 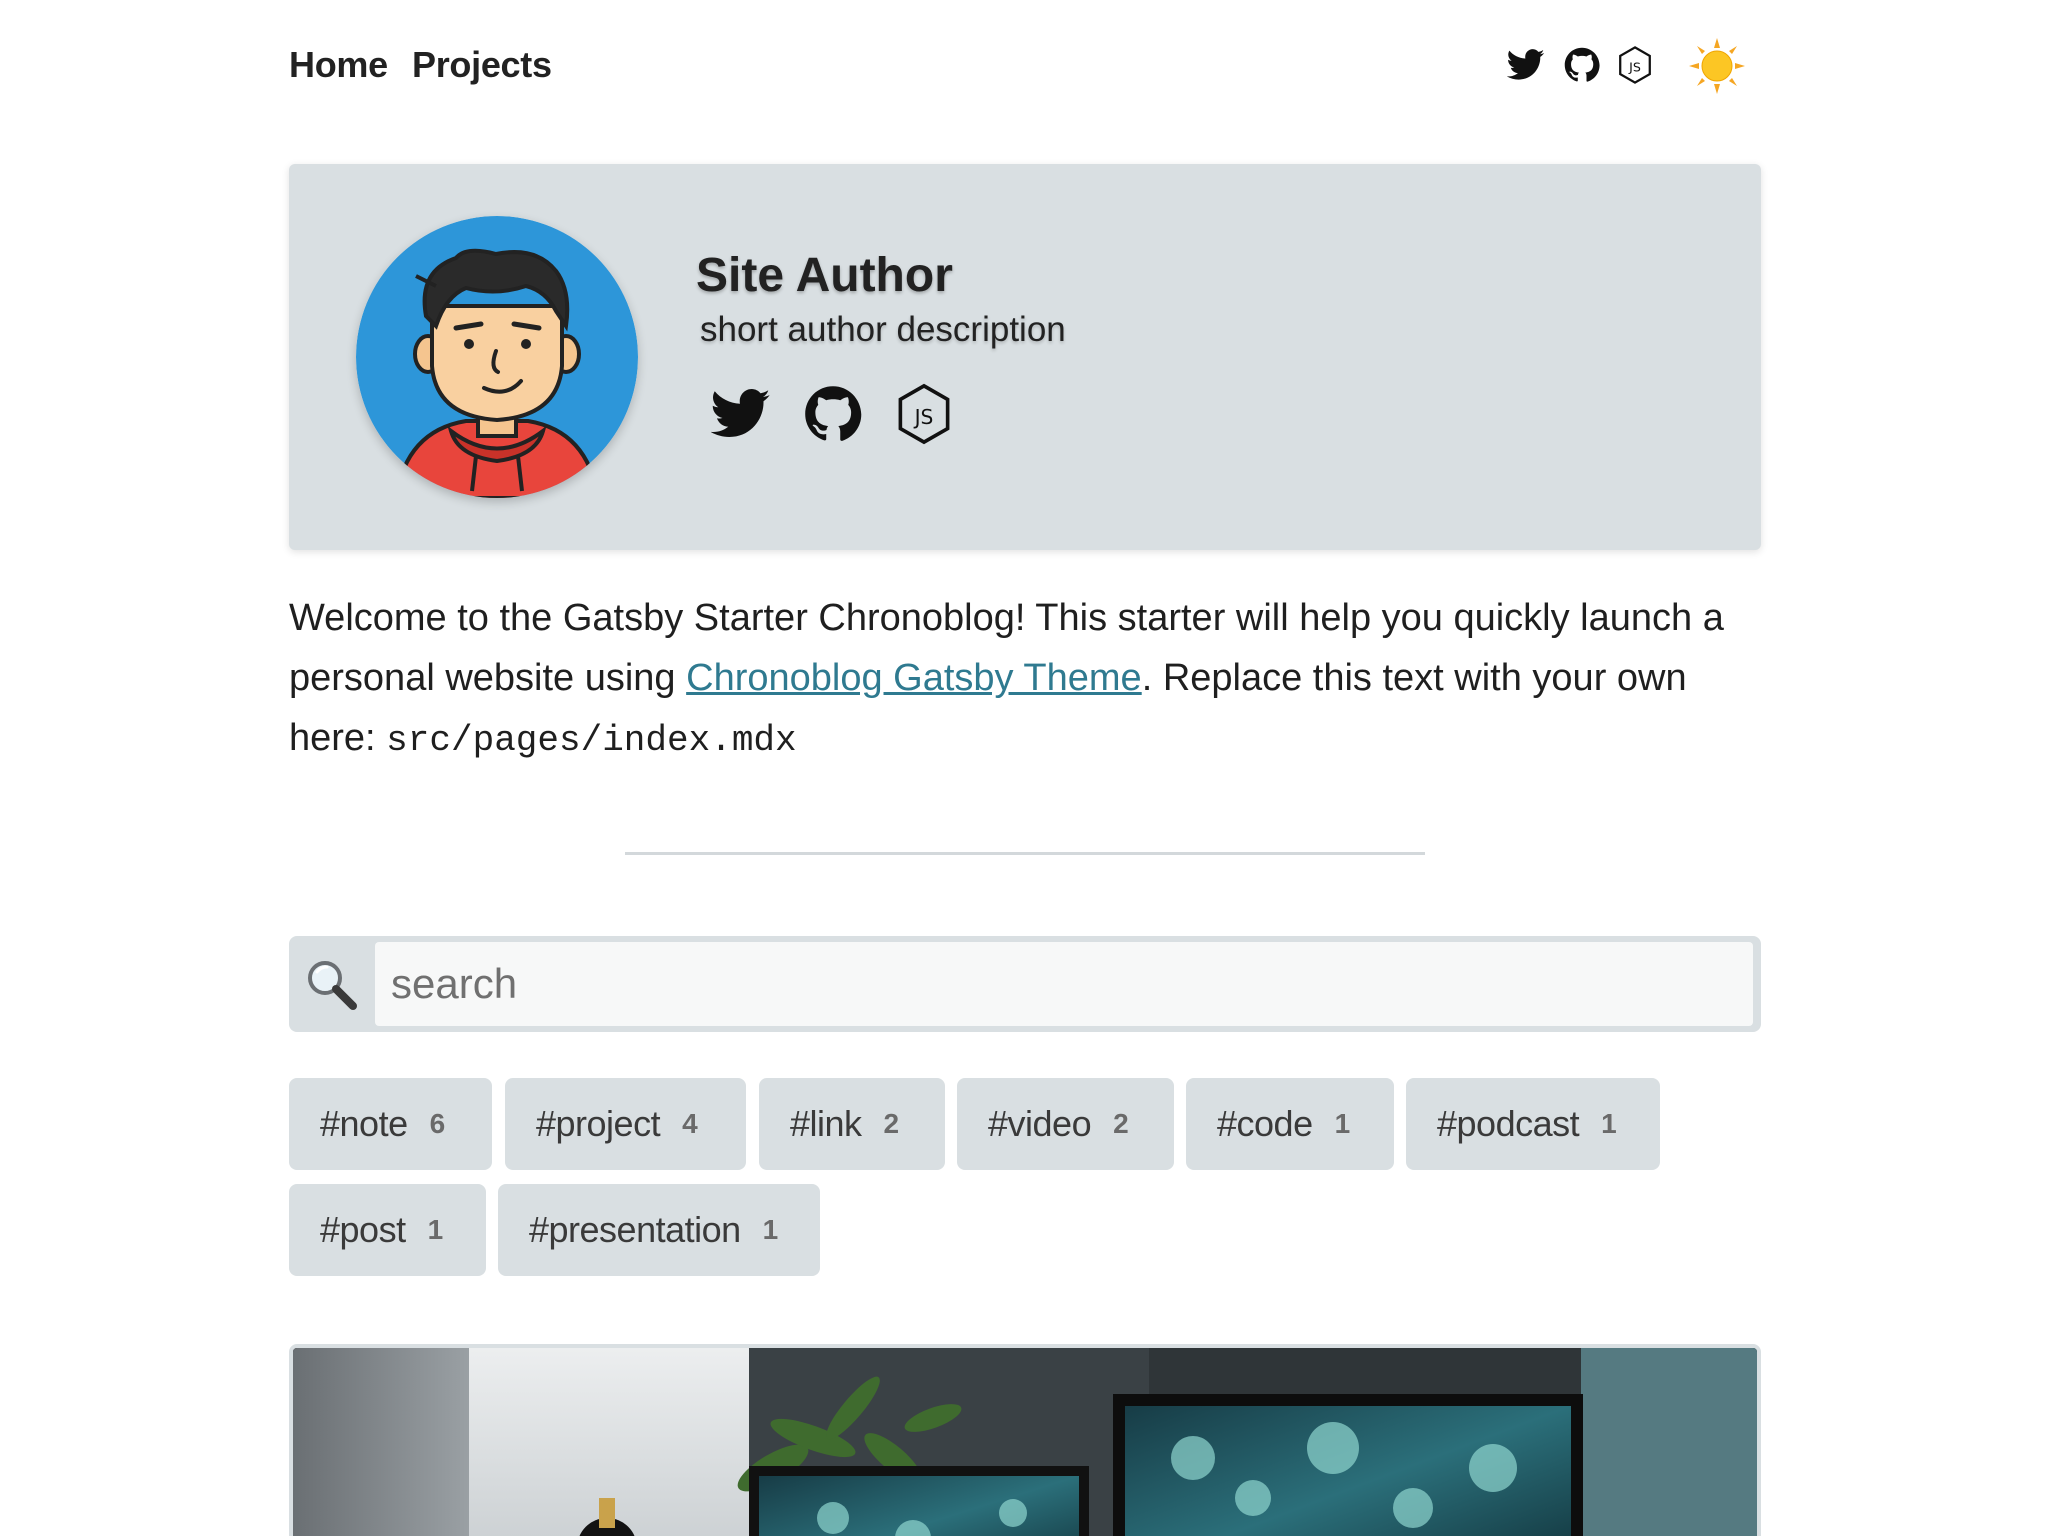 I want to click on tag-post: #post 1, so click(x=387, y=1230).